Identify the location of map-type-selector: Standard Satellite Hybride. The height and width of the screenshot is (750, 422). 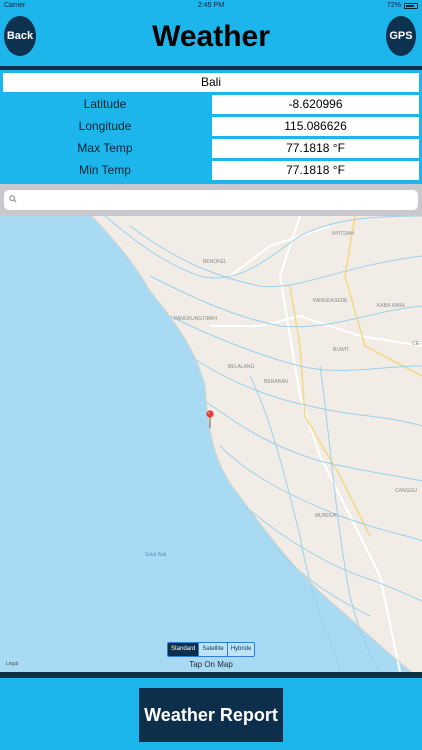
(211, 649).